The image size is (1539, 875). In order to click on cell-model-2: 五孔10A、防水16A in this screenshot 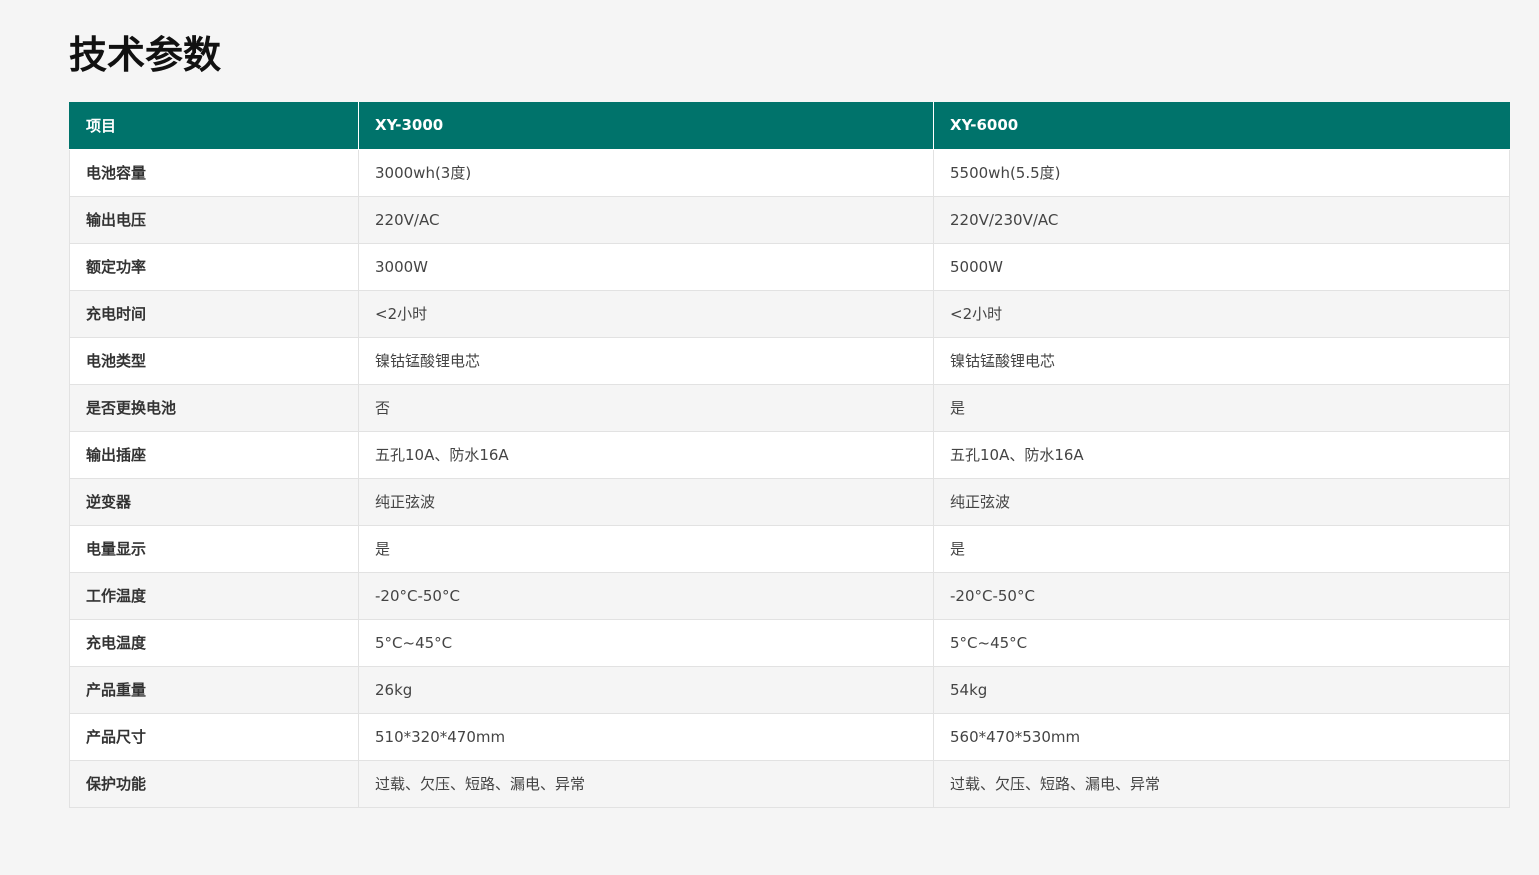, I will do `click(1221, 454)`.